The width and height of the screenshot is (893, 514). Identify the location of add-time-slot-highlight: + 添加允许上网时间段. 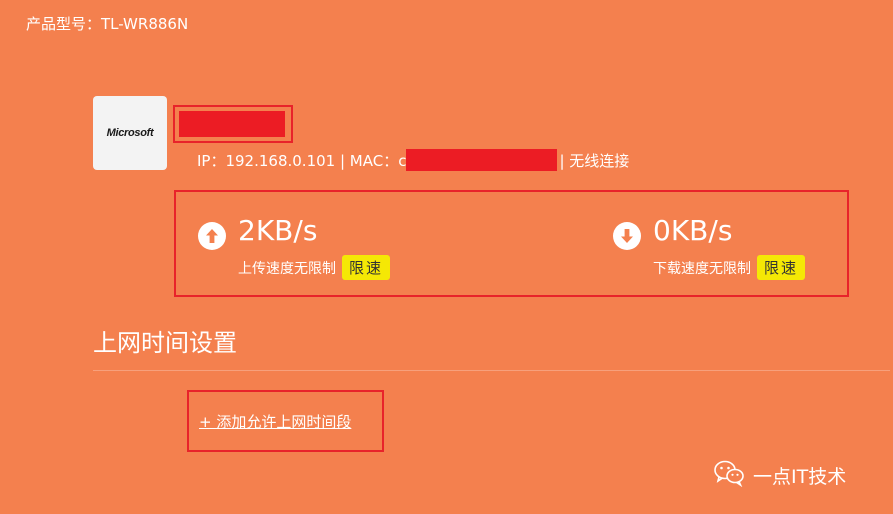
(285, 421).